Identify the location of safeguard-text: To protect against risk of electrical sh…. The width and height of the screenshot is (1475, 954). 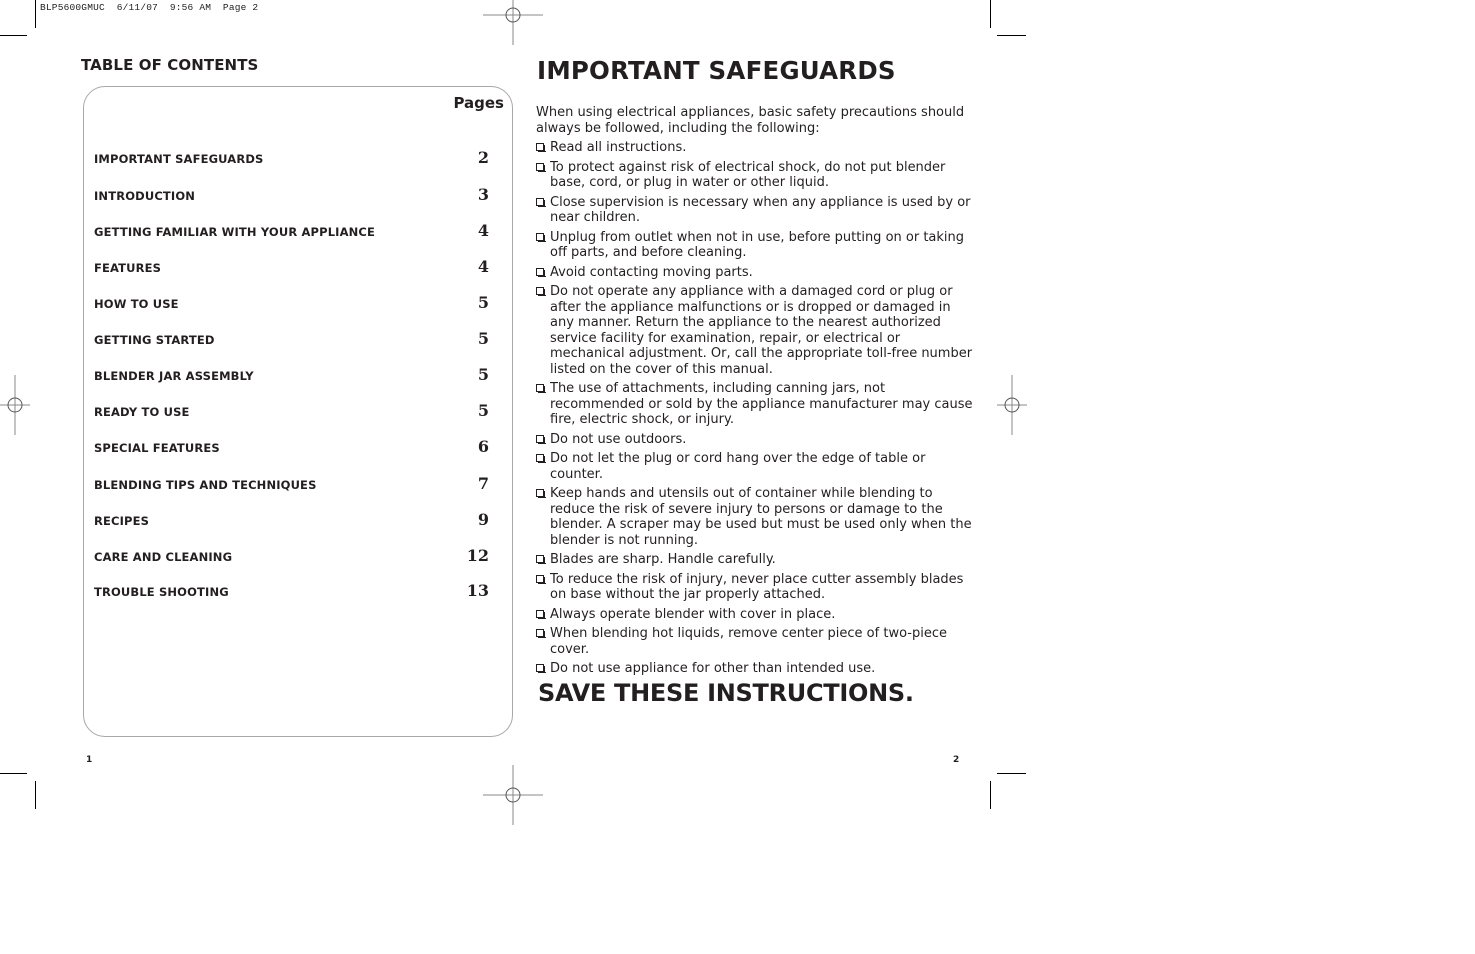
(748, 175).